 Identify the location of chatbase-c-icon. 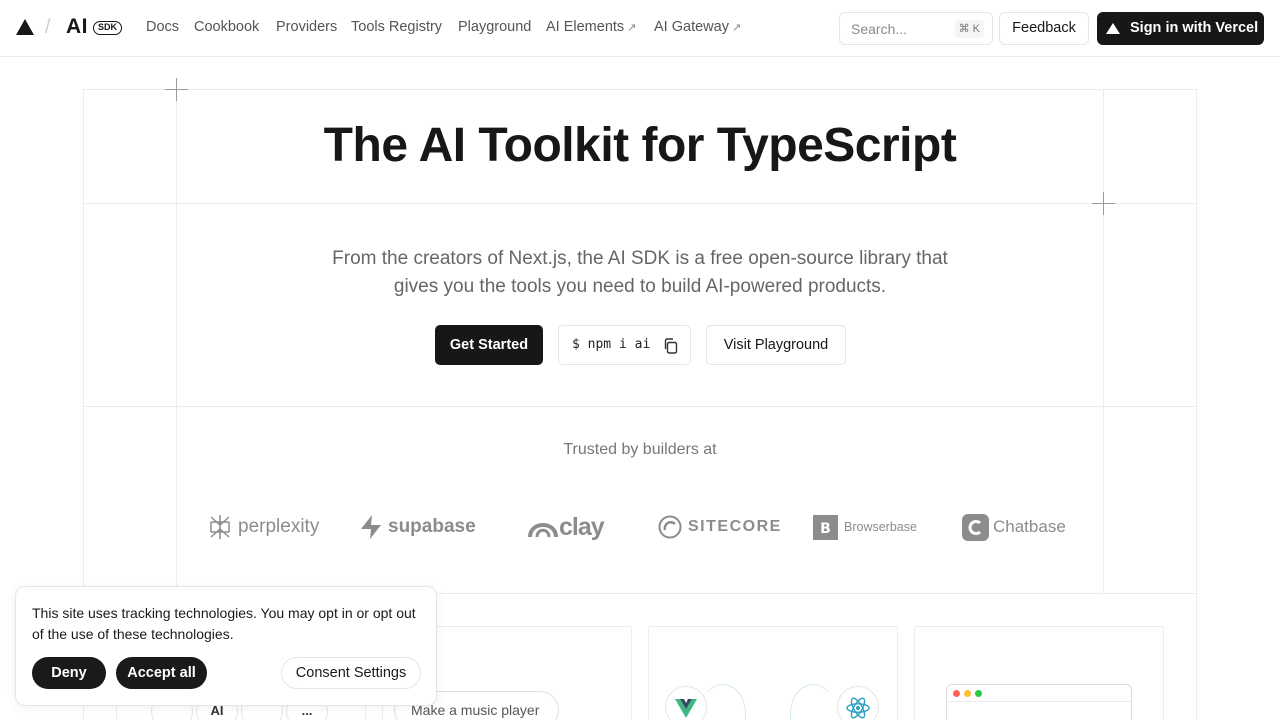
(975, 527).